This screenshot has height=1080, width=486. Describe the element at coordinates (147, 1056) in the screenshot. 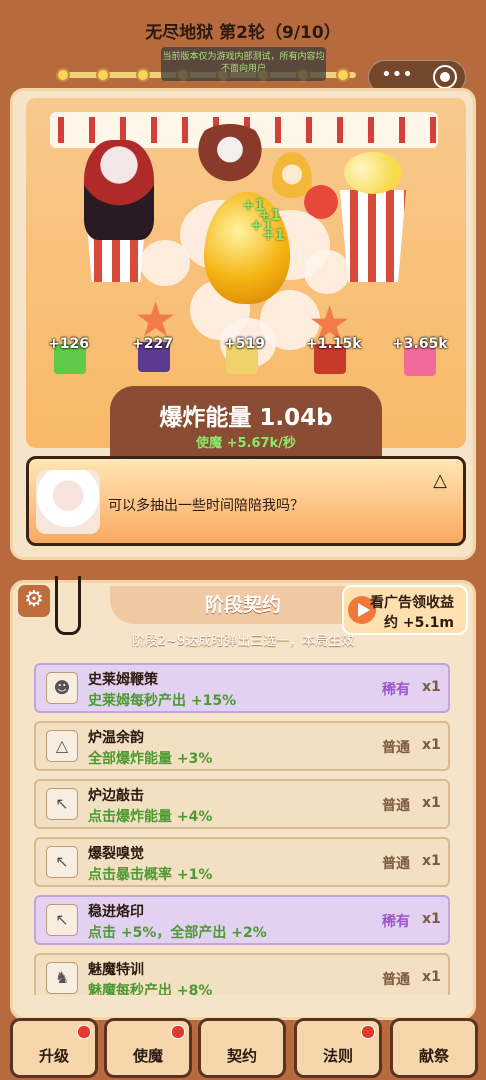

I see `nav-tab-label: 使魔` at that location.